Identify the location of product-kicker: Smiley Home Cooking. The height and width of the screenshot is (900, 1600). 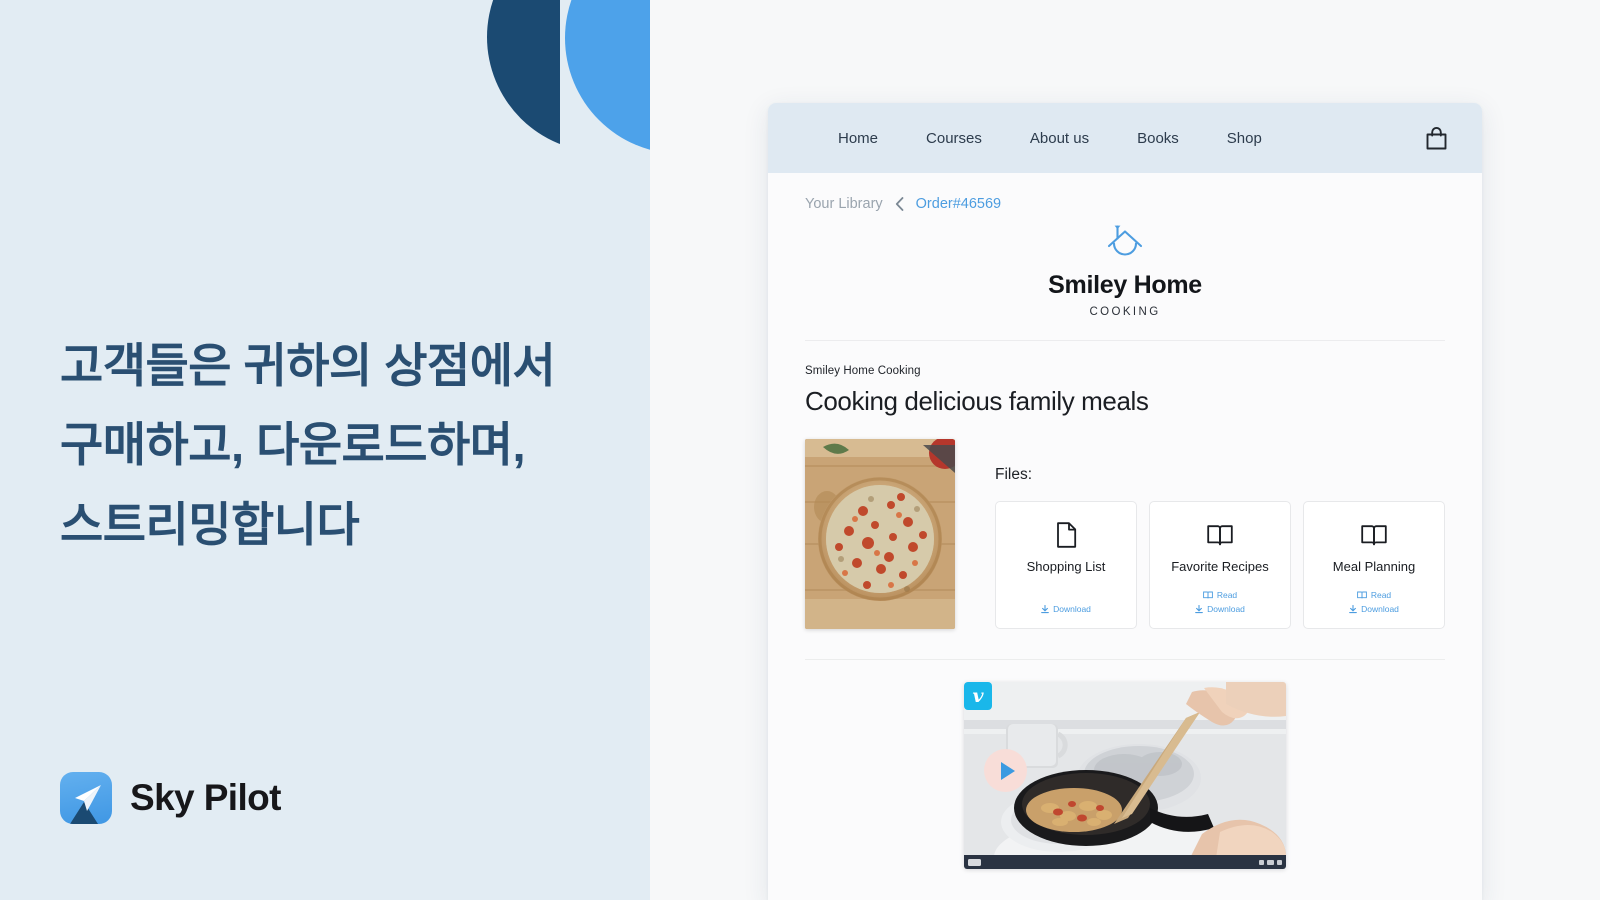
(863, 371).